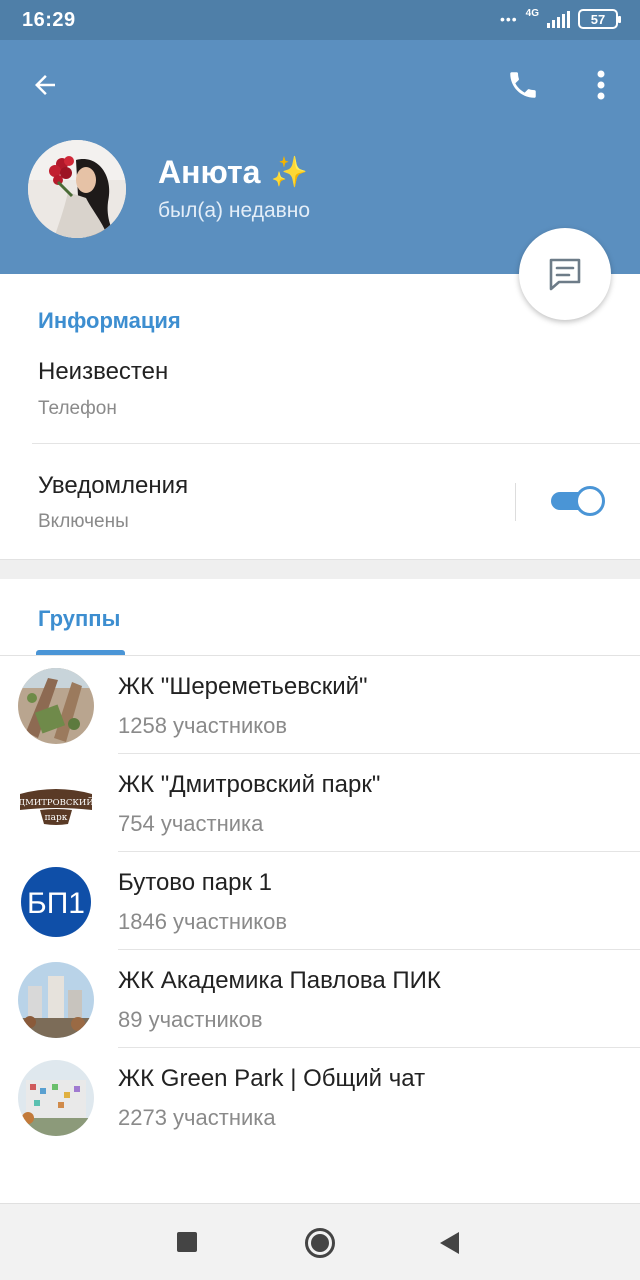 This screenshot has width=640, height=1280. What do you see at coordinates (191, 823) in the screenshot?
I see `group-member-count: 754 участника` at bounding box center [191, 823].